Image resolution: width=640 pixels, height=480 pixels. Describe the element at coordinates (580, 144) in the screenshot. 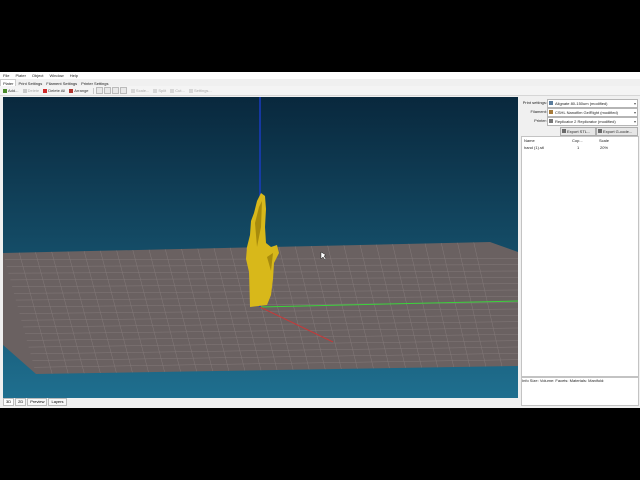

I see `table-row: hand (1).stl 1 20%` at that location.